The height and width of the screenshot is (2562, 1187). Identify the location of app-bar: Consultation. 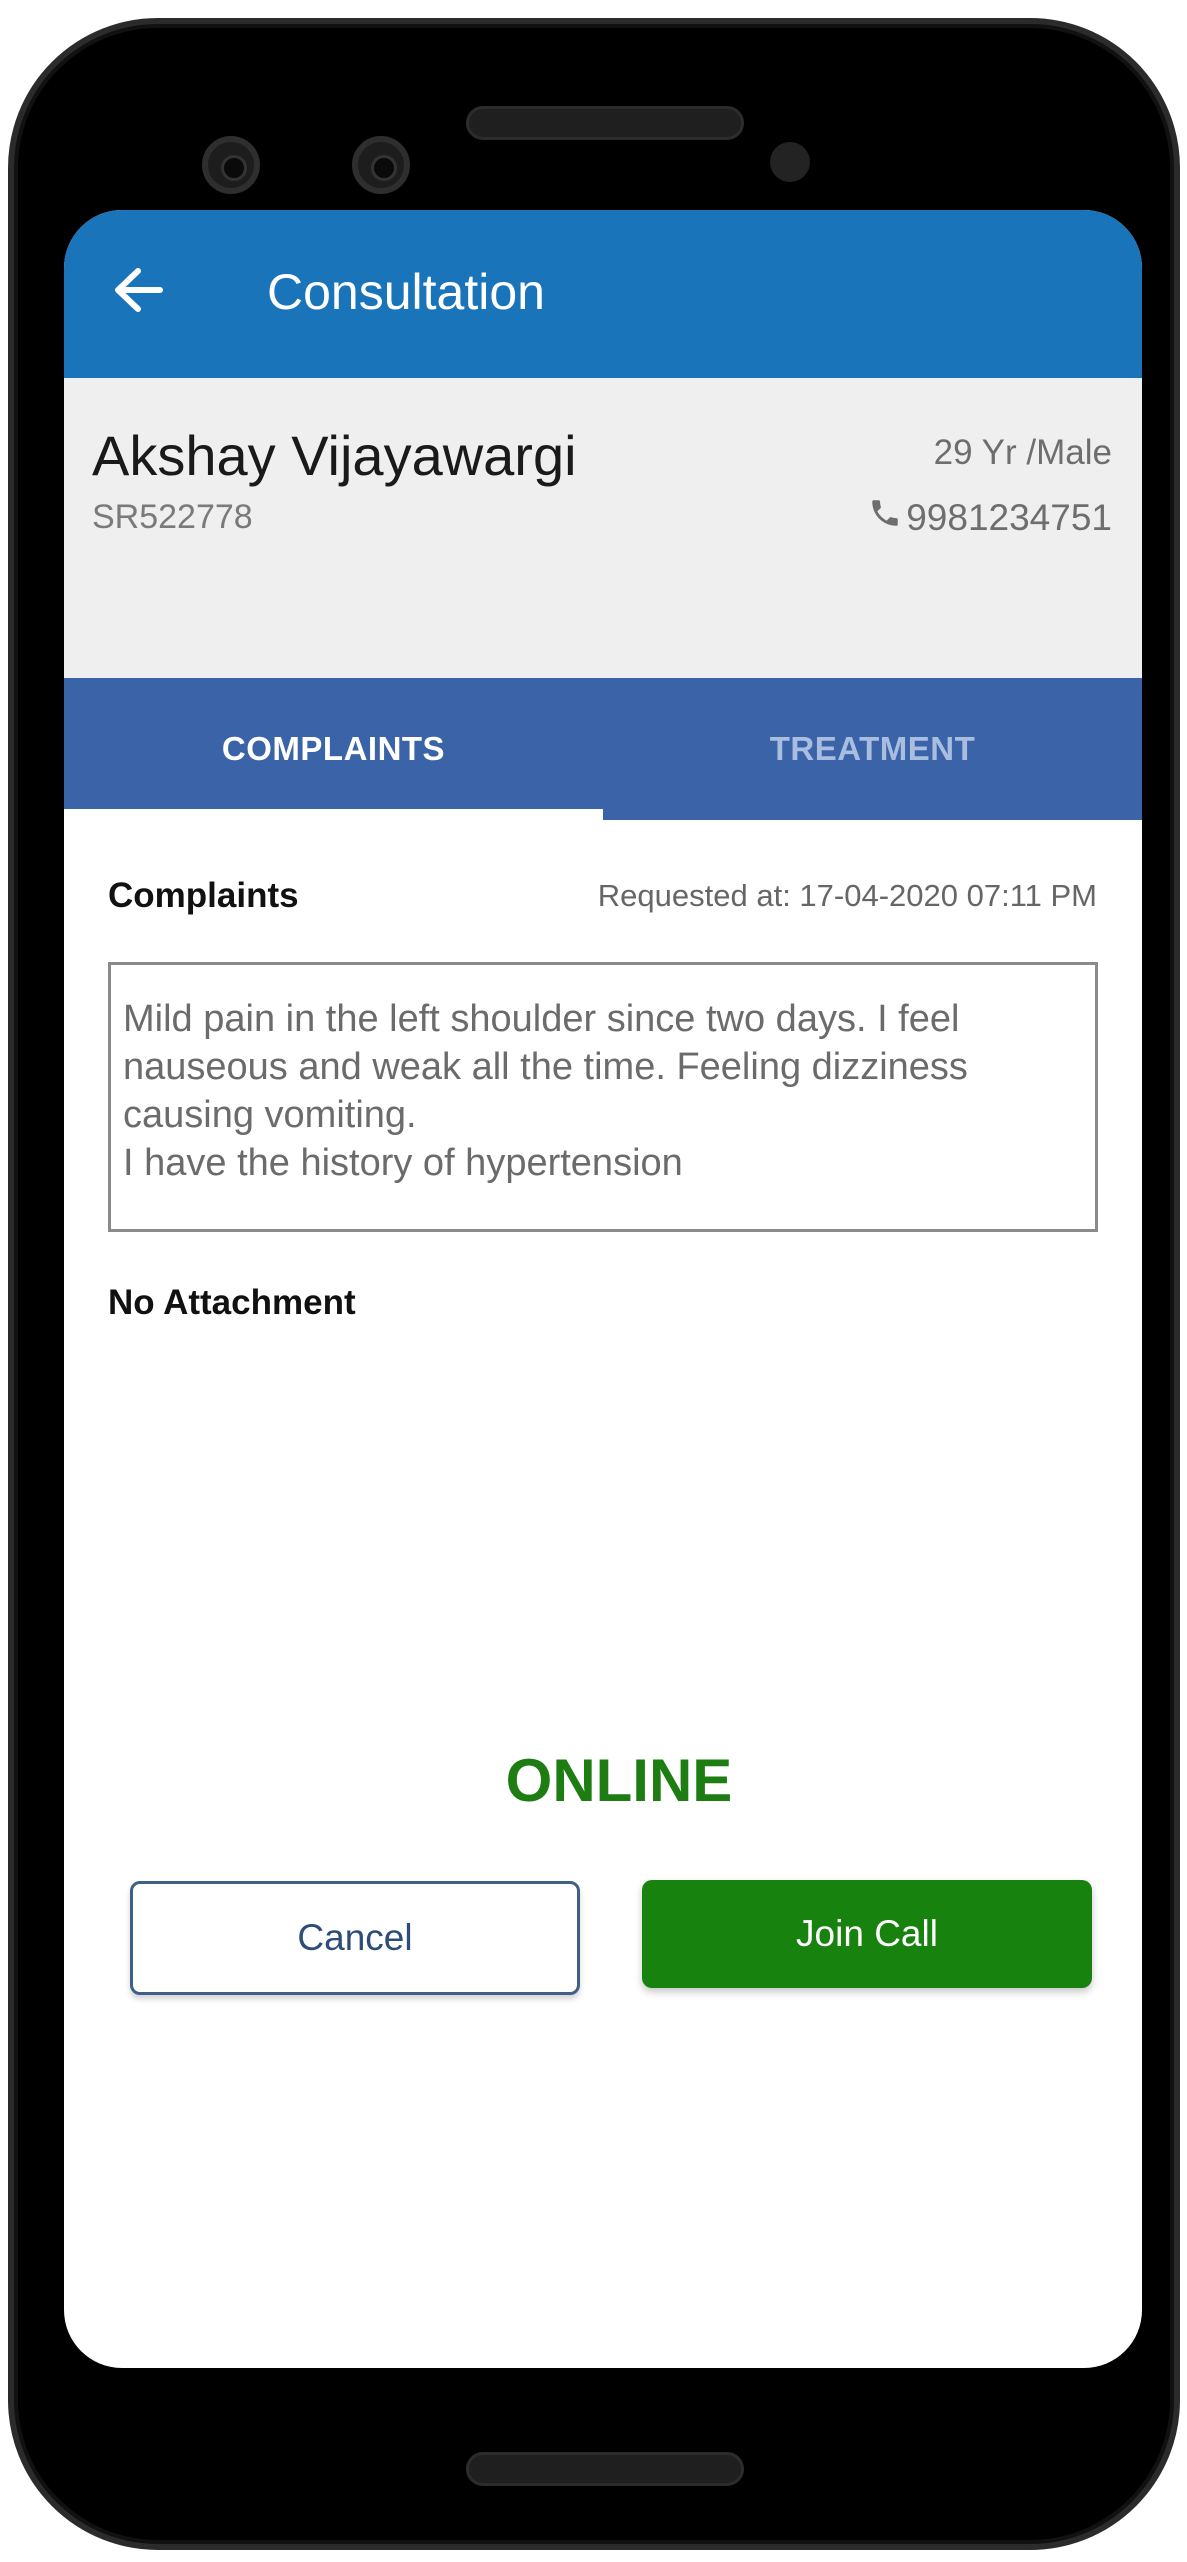
(603, 294).